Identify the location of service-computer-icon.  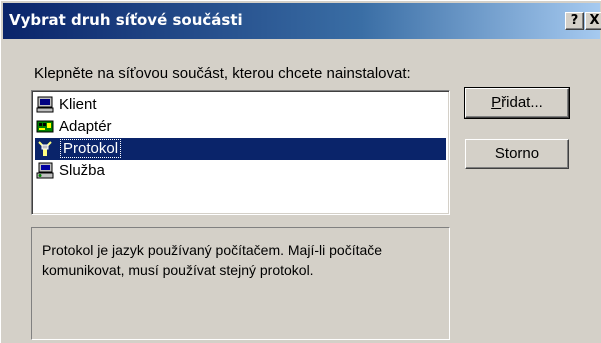
(45, 170).